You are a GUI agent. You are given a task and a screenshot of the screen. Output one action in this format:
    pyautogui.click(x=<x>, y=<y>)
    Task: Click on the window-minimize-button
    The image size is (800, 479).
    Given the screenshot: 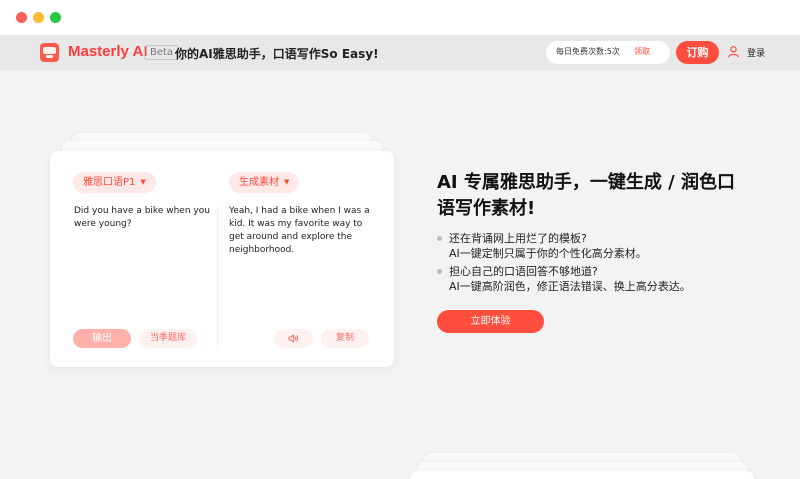 What is the action you would take?
    pyautogui.click(x=38, y=17)
    